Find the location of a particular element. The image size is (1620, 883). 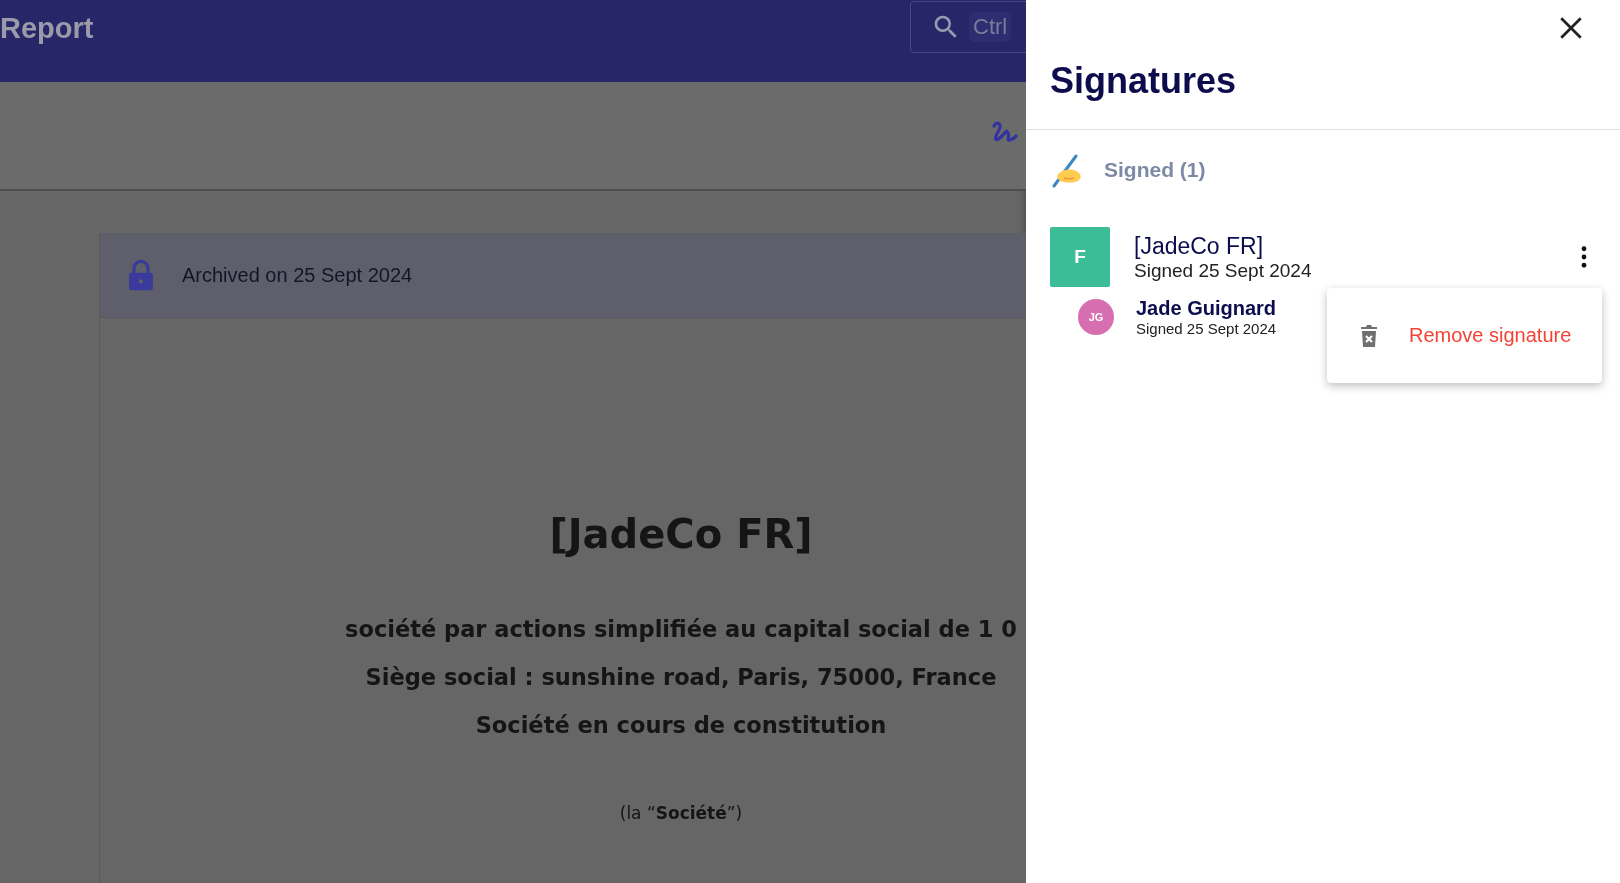

page-title: Report is located at coordinates (47, 28).